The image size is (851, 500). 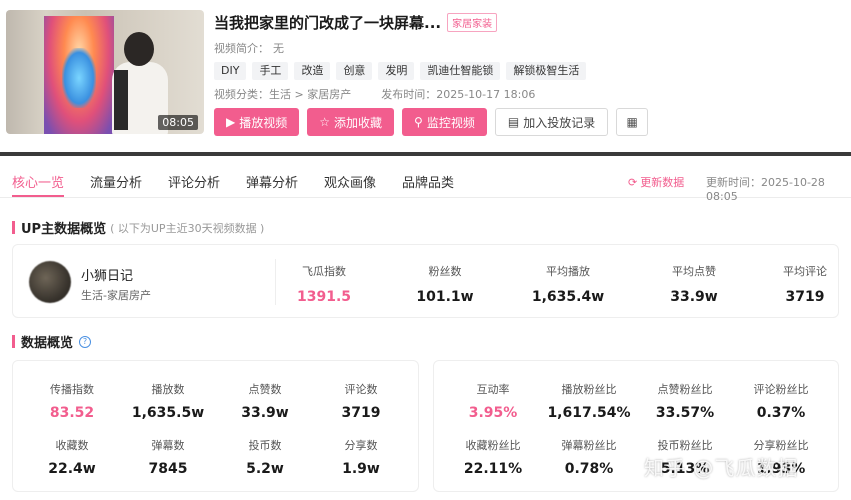 What do you see at coordinates (230, 71) in the screenshot?
I see `video-tag: DIY` at bounding box center [230, 71].